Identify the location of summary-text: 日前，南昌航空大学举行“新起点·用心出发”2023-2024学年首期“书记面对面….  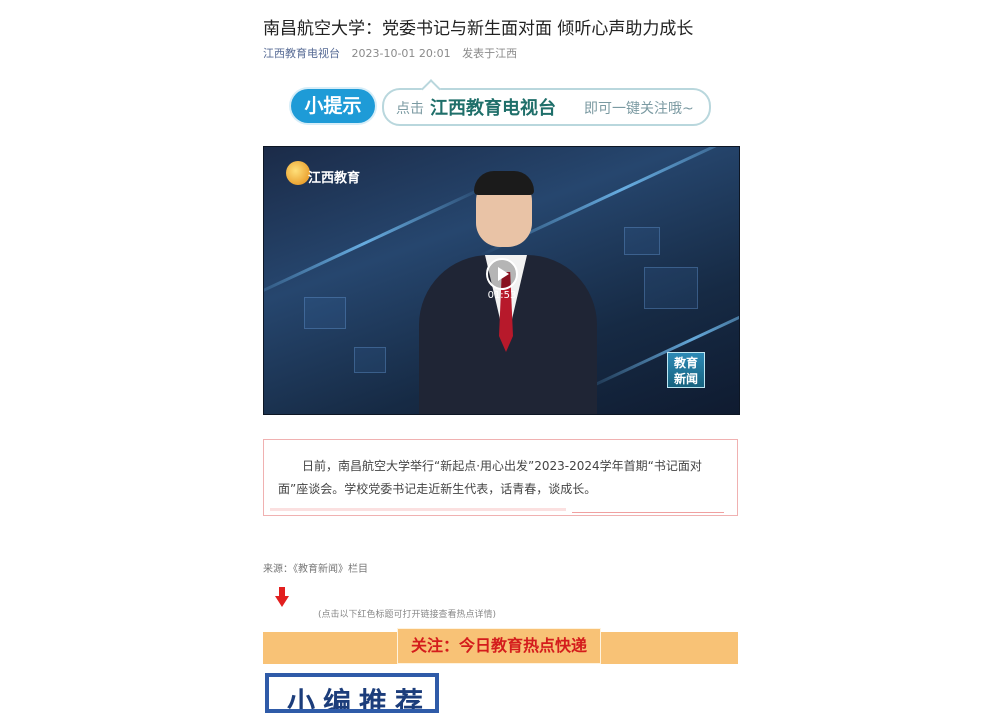
(490, 477).